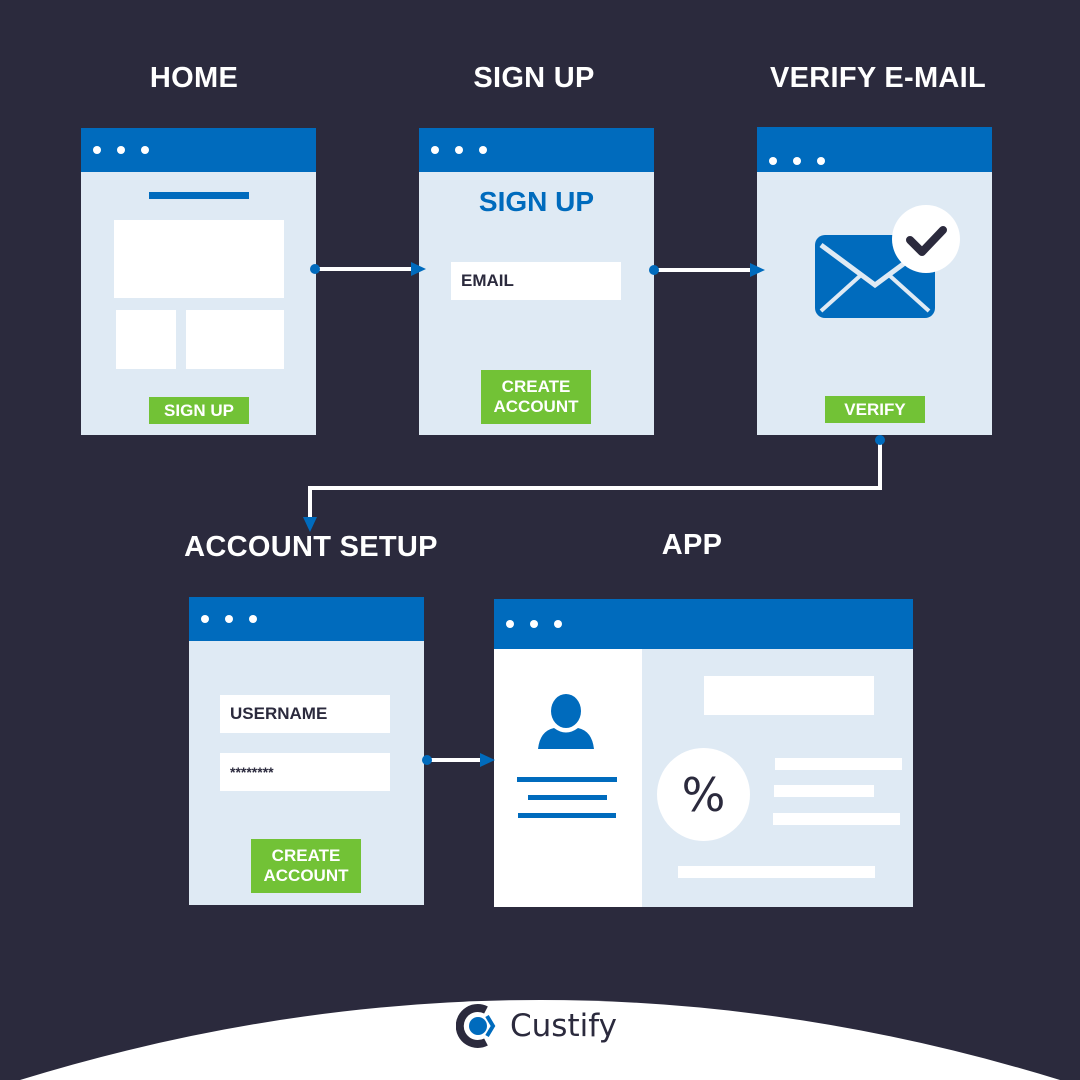 This screenshot has height=1080, width=1080. What do you see at coordinates (692, 545) in the screenshot?
I see `step-title-app: APP` at bounding box center [692, 545].